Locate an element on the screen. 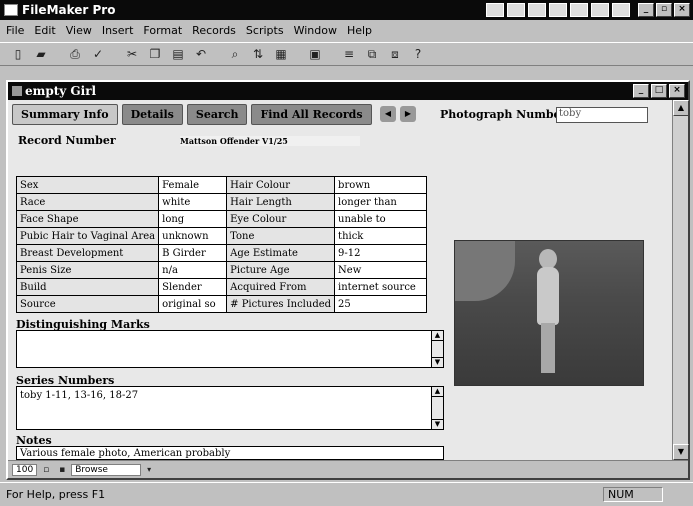 The height and width of the screenshot is (506, 693). field-value: Female is located at coordinates (193, 185).